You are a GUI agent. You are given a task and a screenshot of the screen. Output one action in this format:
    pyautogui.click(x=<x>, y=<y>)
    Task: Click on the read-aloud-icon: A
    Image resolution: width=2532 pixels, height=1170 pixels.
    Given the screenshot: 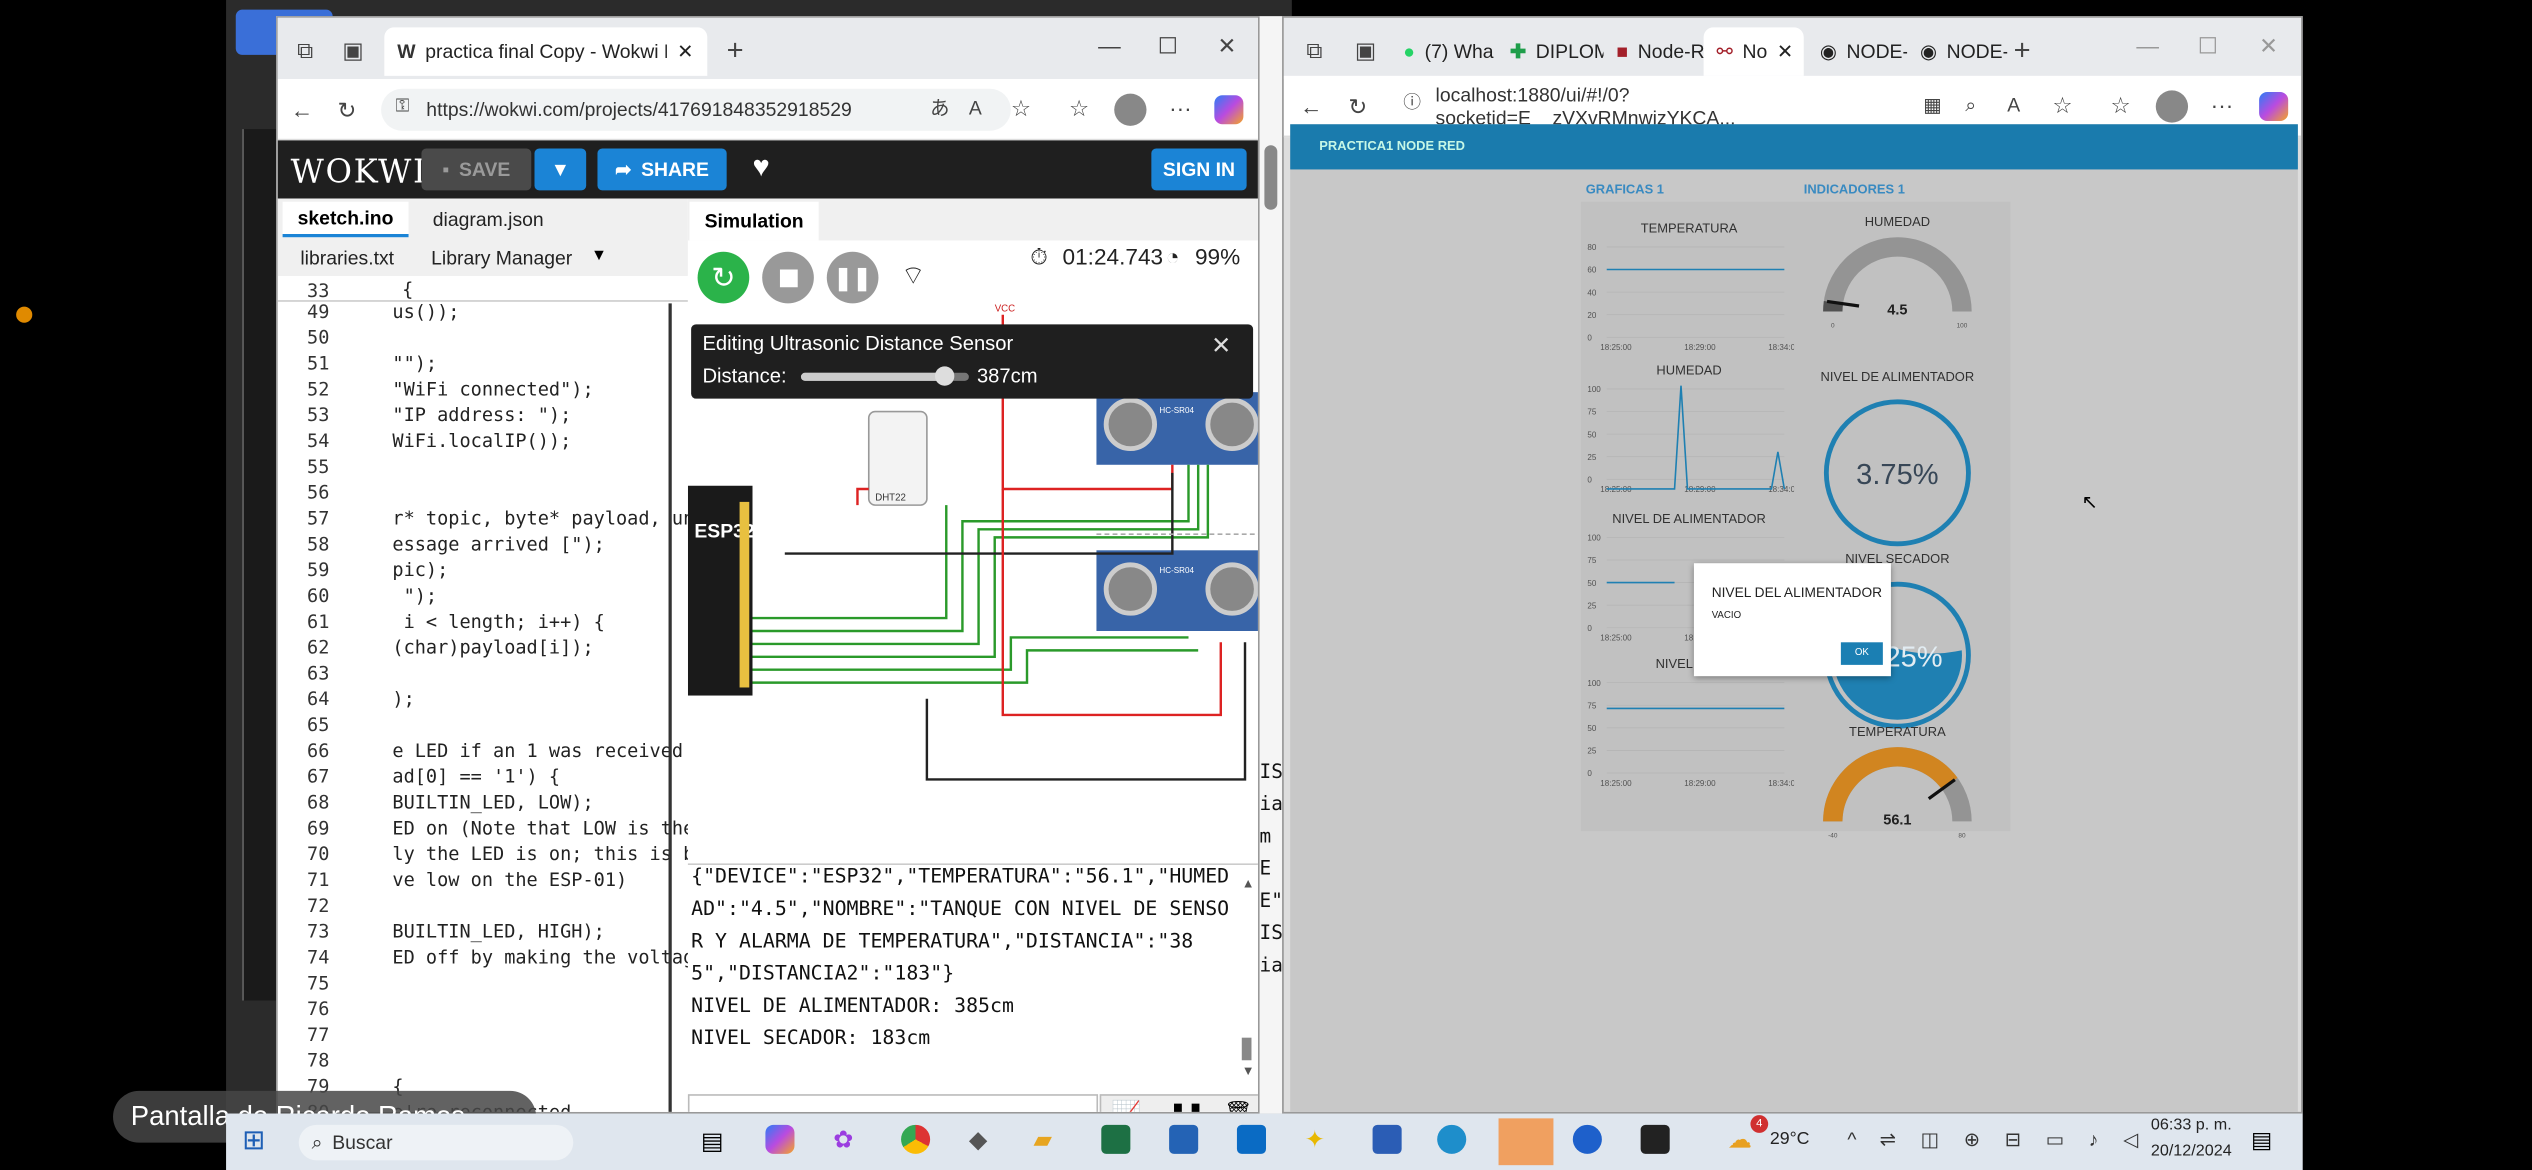 What is the action you would take?
    pyautogui.click(x=975, y=107)
    